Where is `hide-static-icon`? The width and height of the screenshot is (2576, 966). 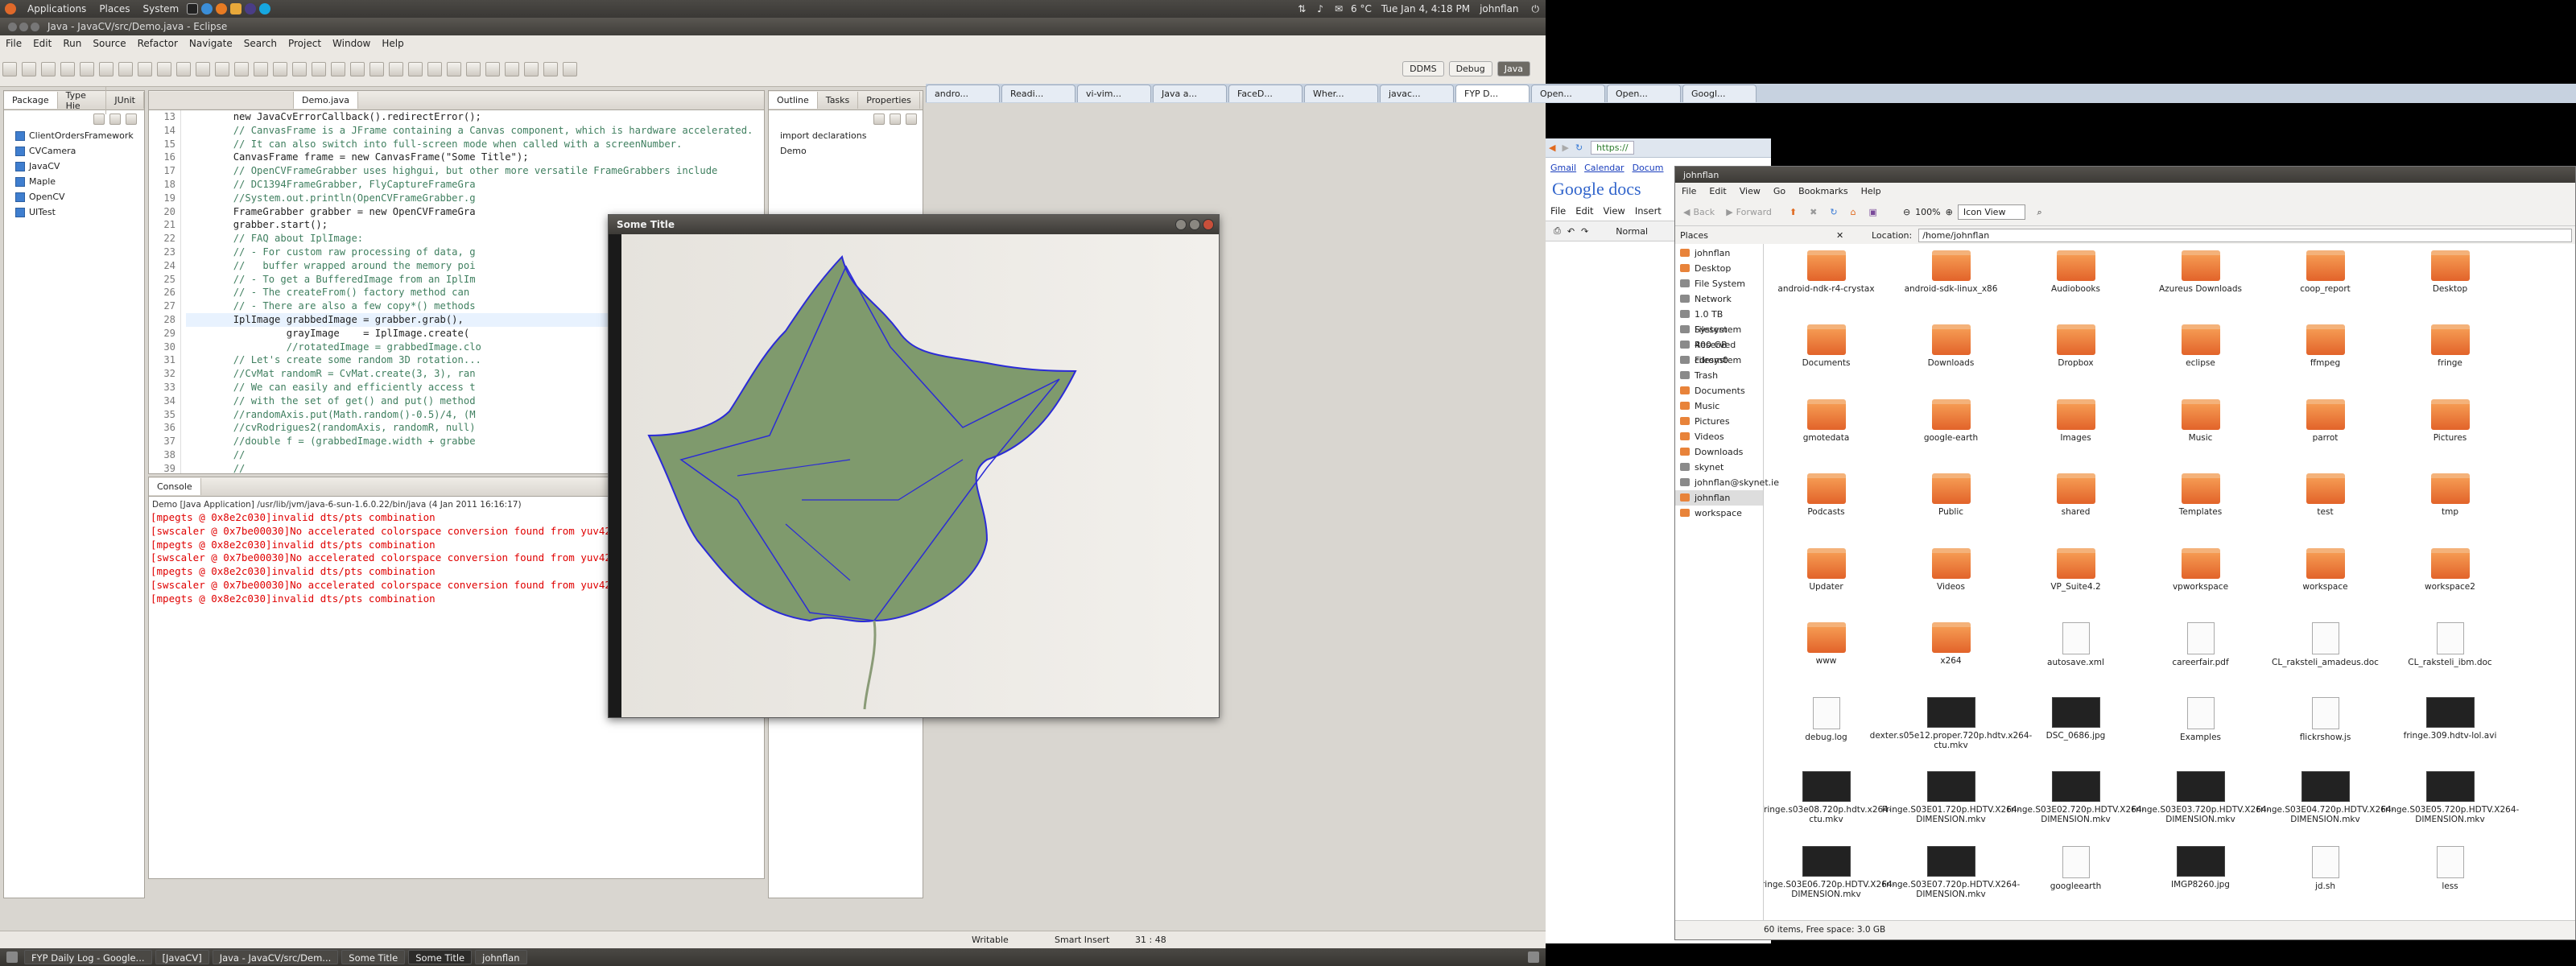
hide-static-icon is located at coordinates (911, 119).